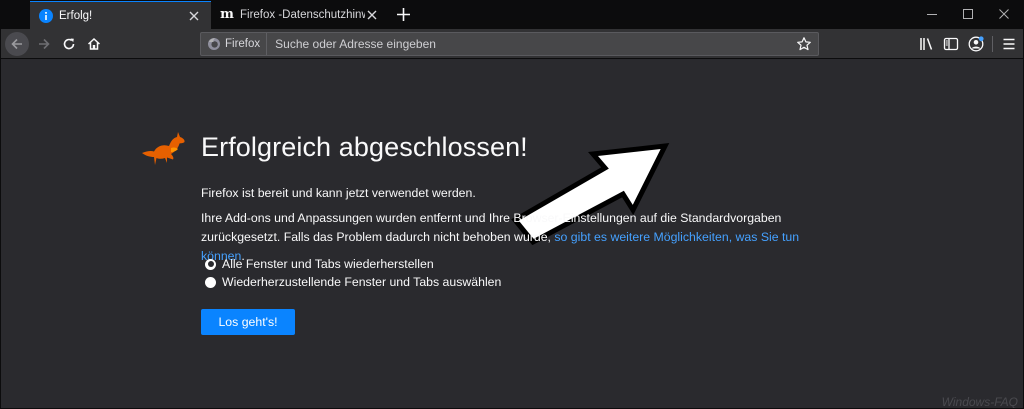 The height and width of the screenshot is (409, 1024). I want to click on navigation-toolbar: Firefox, so click(512, 44).